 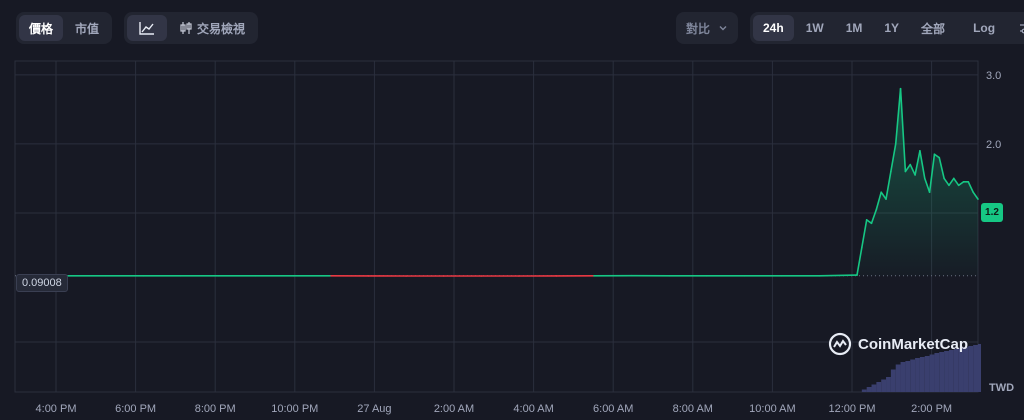 What do you see at coordinates (840, 344) in the screenshot?
I see `coinmarketcap-logo-icon` at bounding box center [840, 344].